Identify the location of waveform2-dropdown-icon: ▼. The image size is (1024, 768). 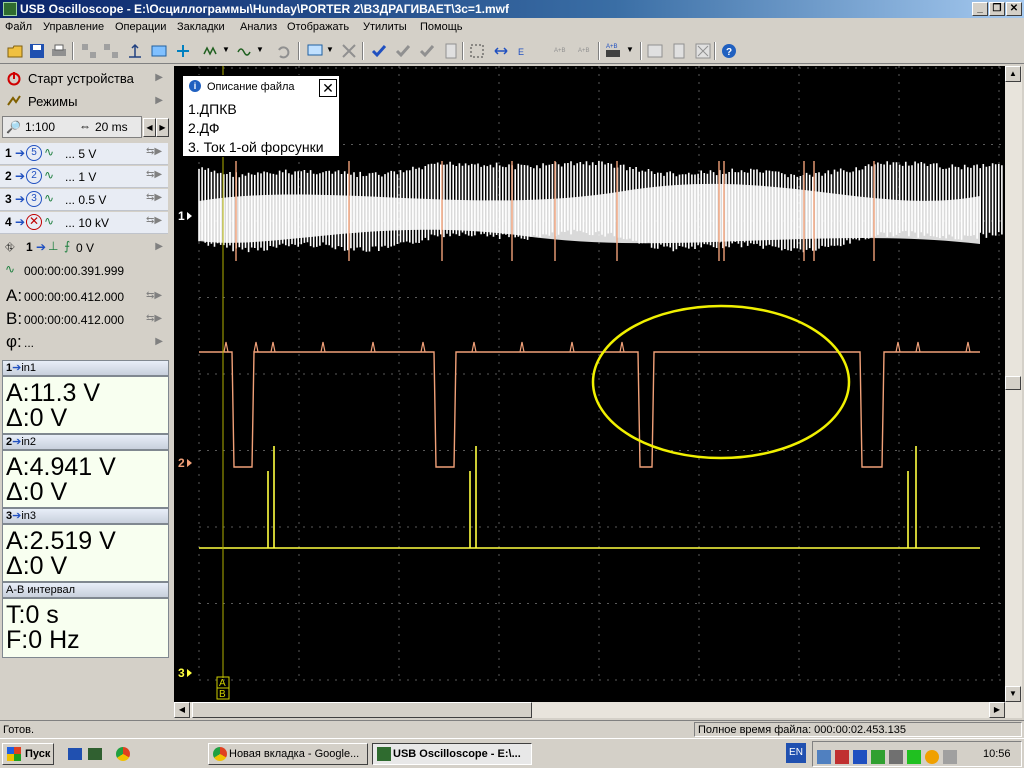
(260, 49).